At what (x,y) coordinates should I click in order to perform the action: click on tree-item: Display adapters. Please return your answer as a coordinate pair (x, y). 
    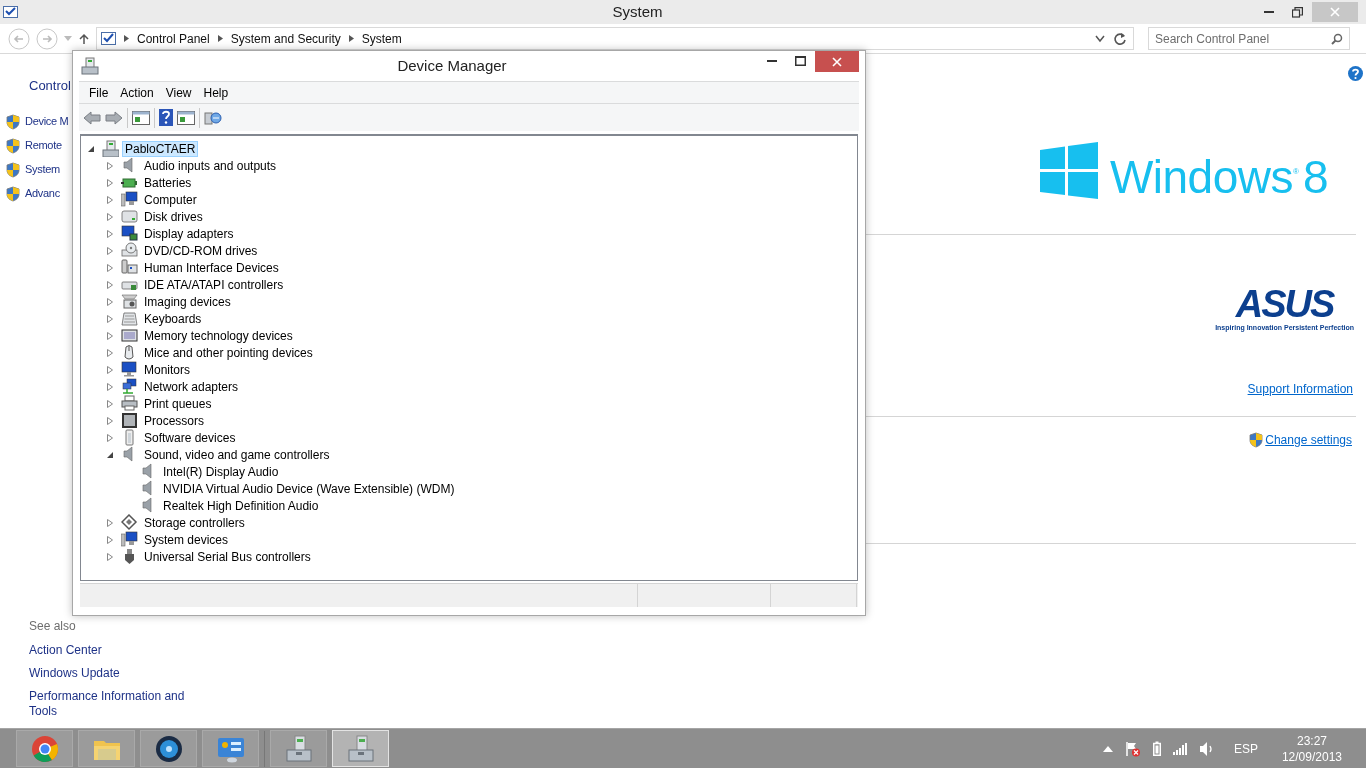
    Looking at the image, I should click on (189, 233).